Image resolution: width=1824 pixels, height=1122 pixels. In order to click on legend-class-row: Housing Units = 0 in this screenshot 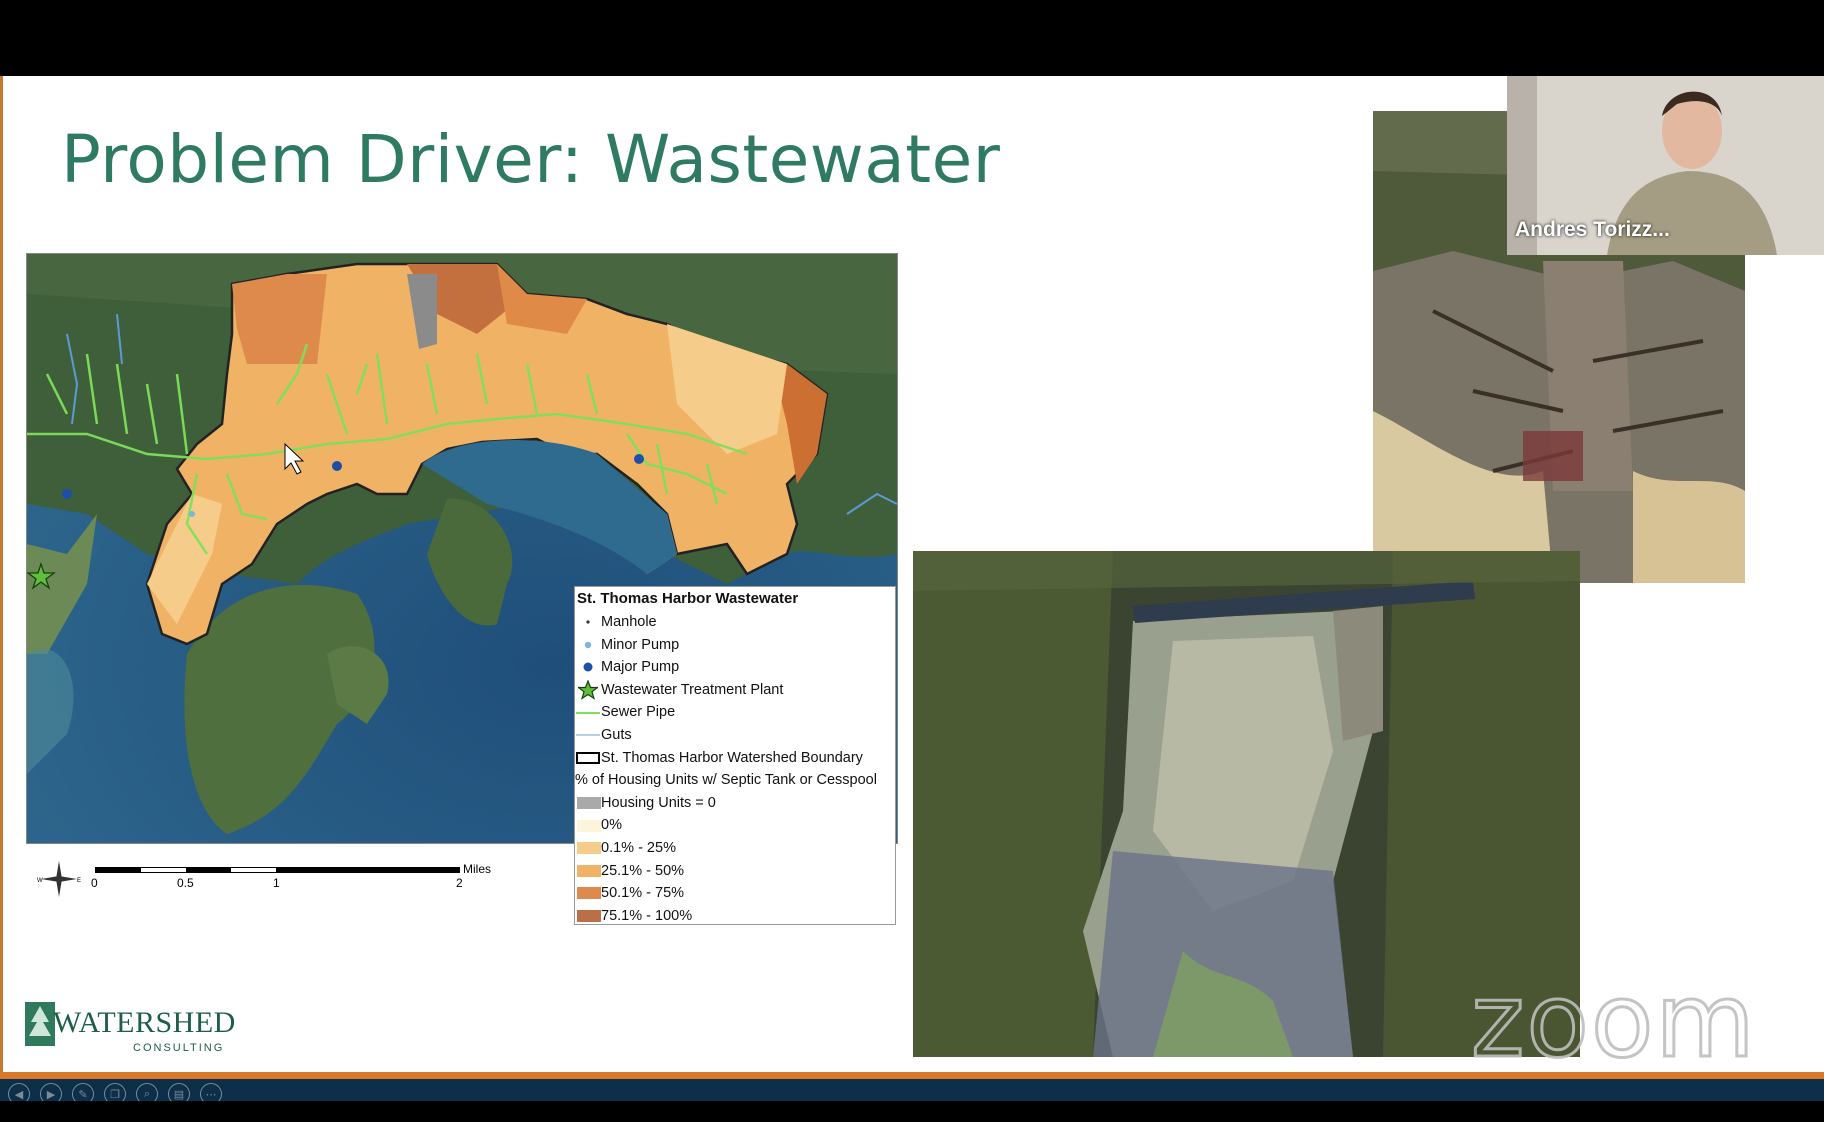, I will do `click(735, 803)`.